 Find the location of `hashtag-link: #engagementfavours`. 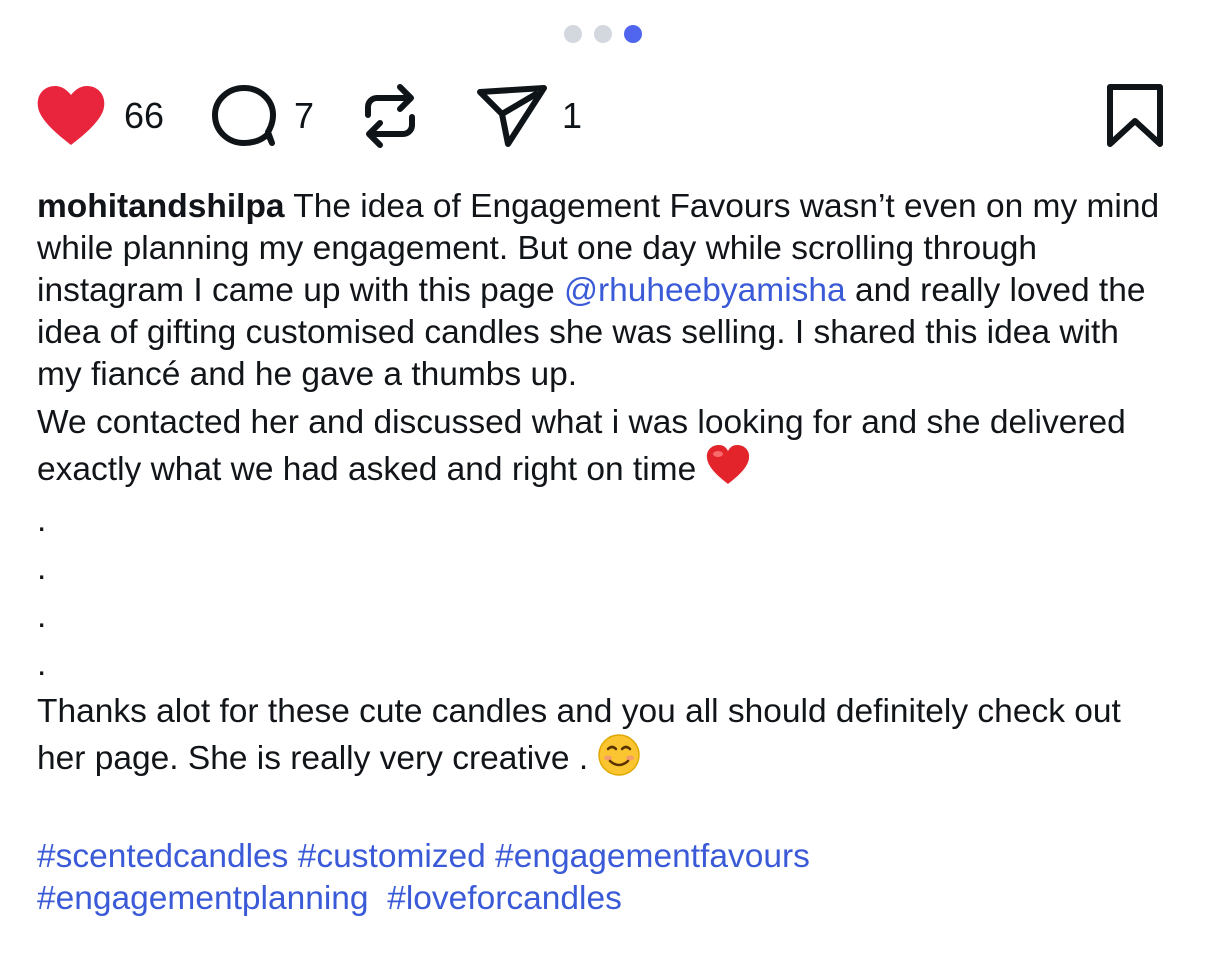

hashtag-link: #engagementfavours is located at coordinates (652, 856).